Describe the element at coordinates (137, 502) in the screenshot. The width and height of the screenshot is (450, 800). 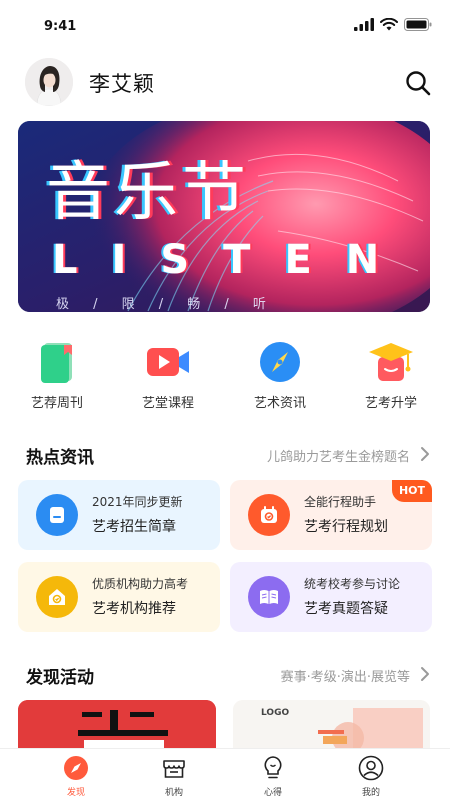
I see `card-subtitle: 2021年同步更新` at that location.